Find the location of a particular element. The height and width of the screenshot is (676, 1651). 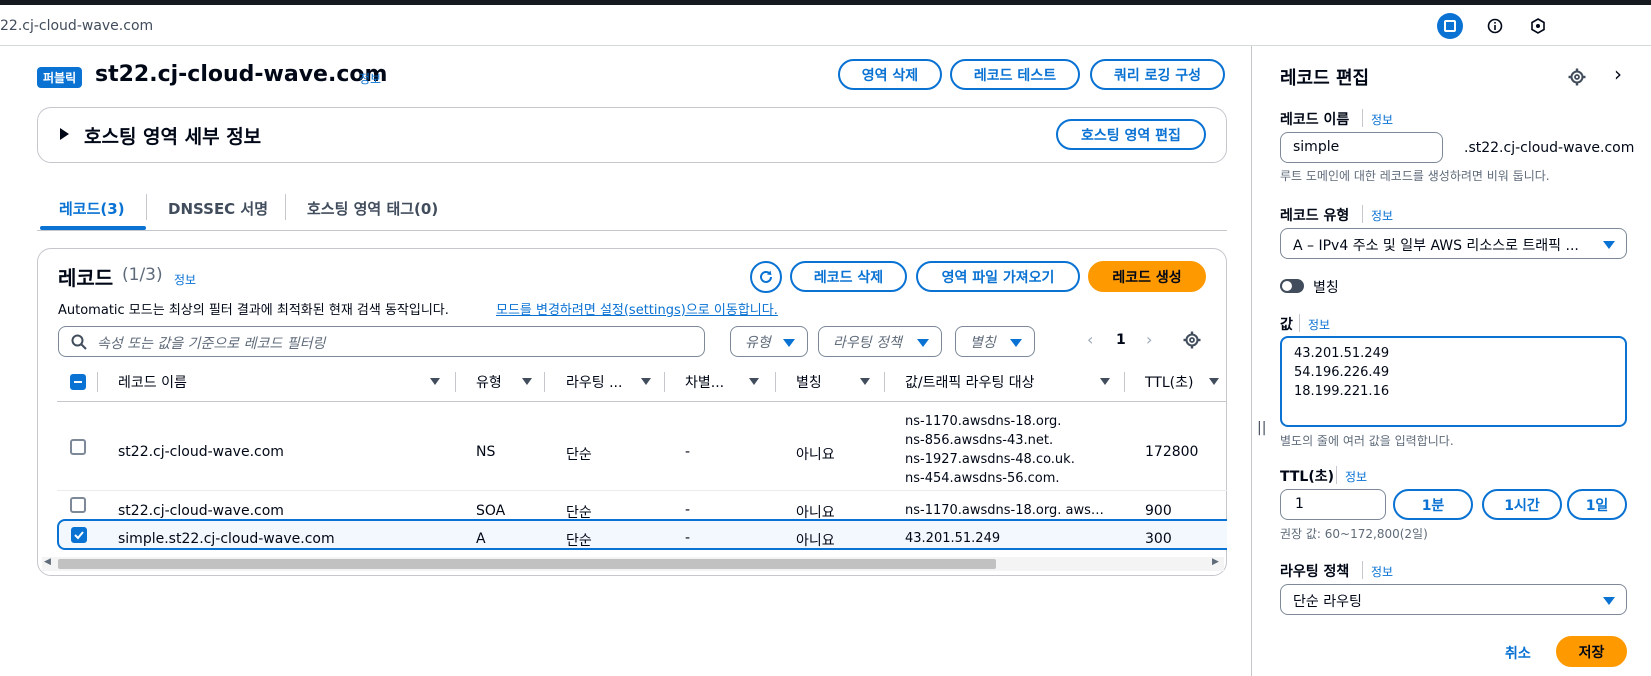

sidebar-toggle-icon is located at coordinates (1450, 26).